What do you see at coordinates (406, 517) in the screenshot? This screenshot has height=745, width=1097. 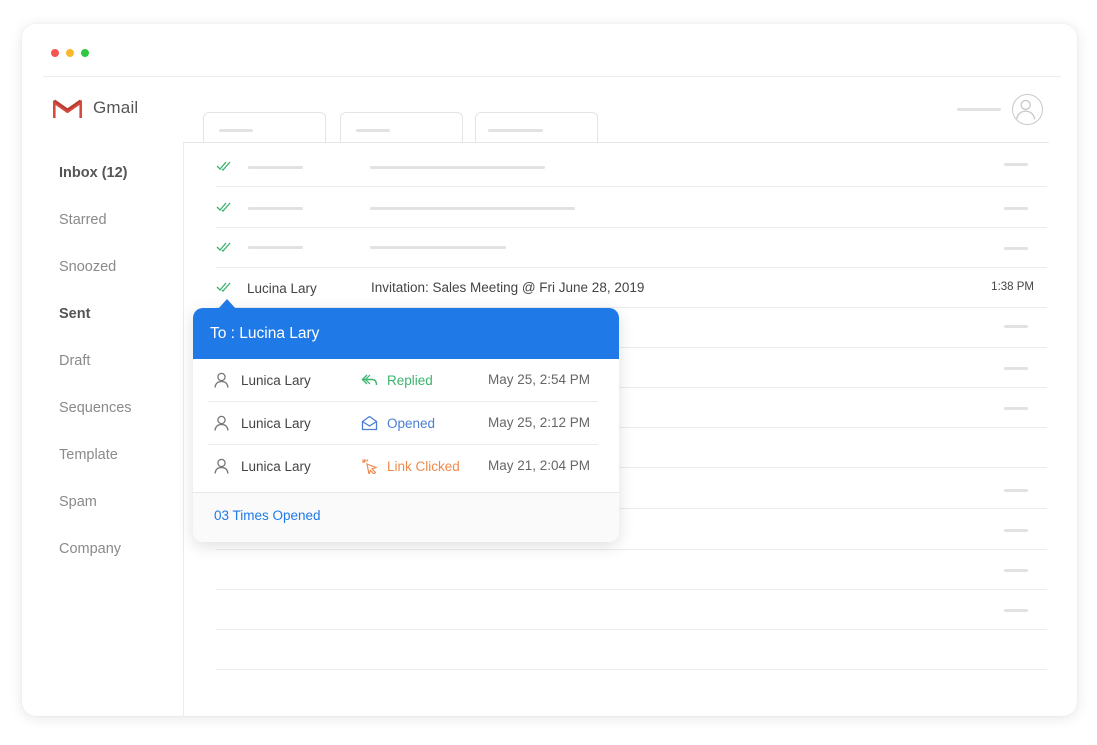 I see `popup-footer: 03 Times Opened` at bounding box center [406, 517].